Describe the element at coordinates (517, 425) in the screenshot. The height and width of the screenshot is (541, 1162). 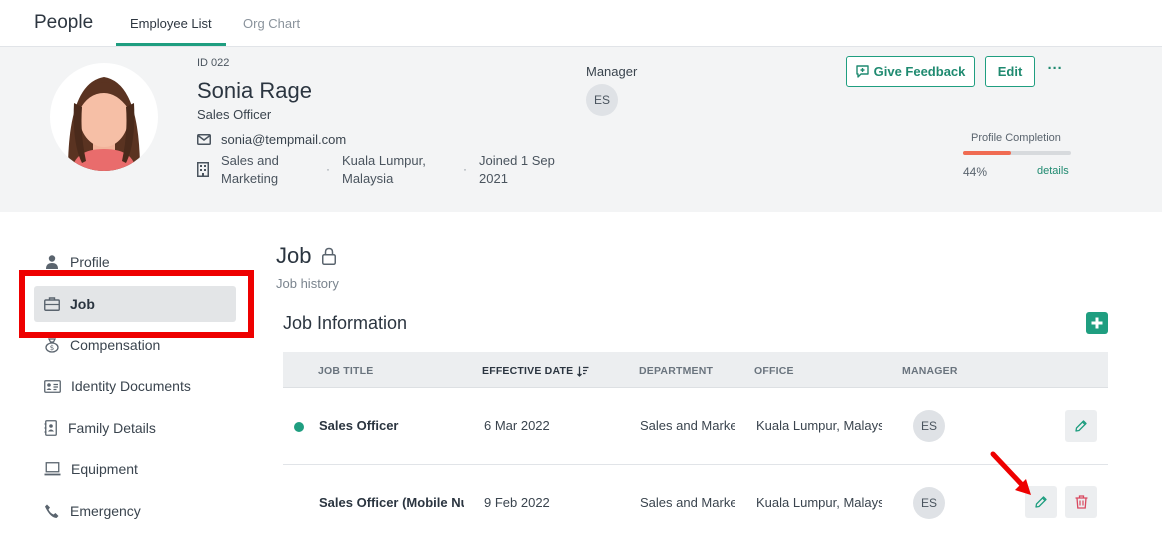
I see `cell-effective-date: 6 Mar 2022` at that location.